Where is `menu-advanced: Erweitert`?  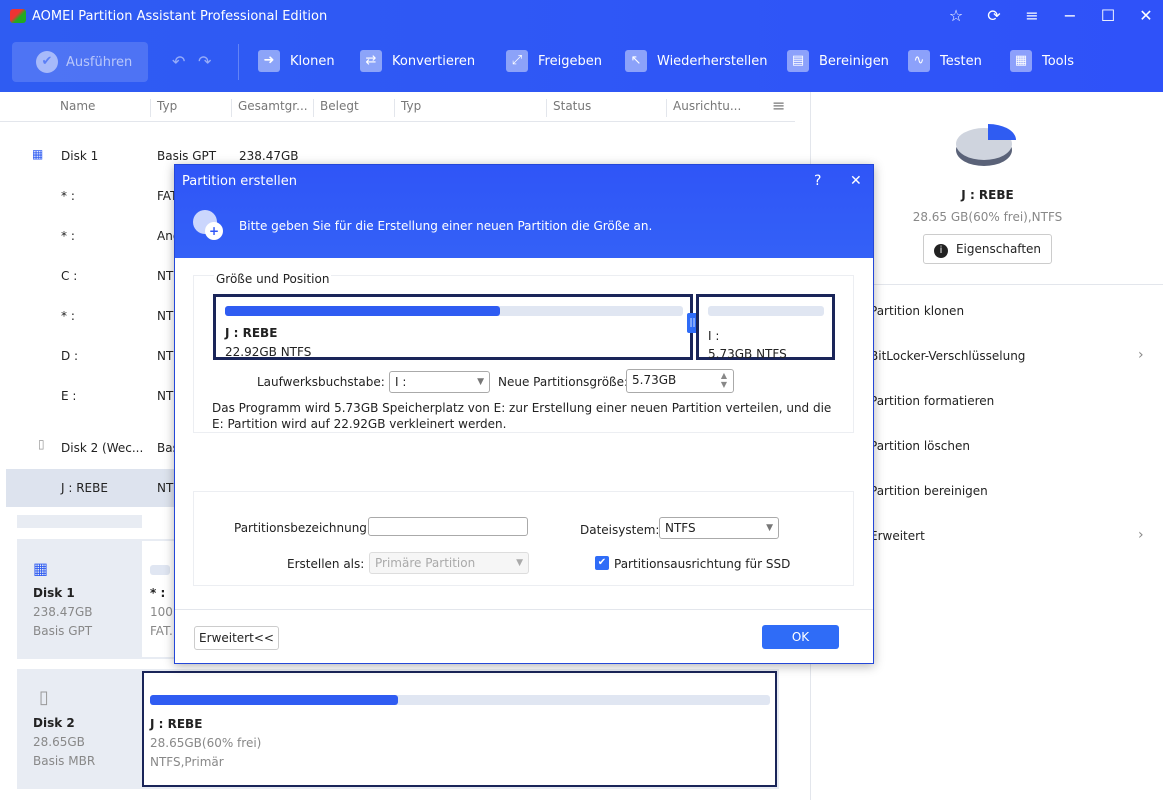 menu-advanced: Erweitert is located at coordinates (897, 536).